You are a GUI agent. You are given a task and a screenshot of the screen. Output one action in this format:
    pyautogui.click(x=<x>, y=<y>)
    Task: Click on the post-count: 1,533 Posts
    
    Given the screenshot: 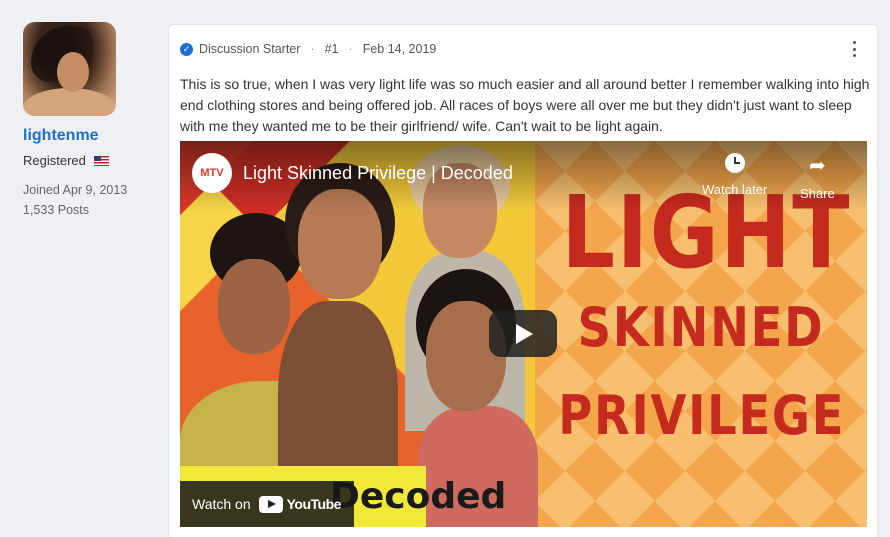 What is the action you would take?
    pyautogui.click(x=56, y=210)
    